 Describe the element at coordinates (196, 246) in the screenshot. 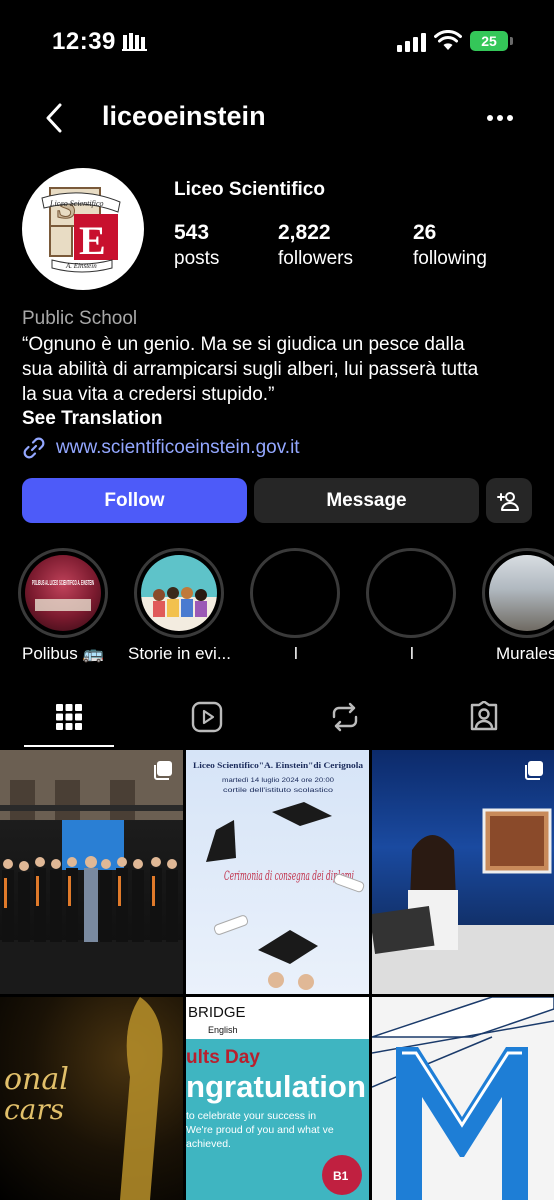

I see `stat-posts: 543 posts` at that location.